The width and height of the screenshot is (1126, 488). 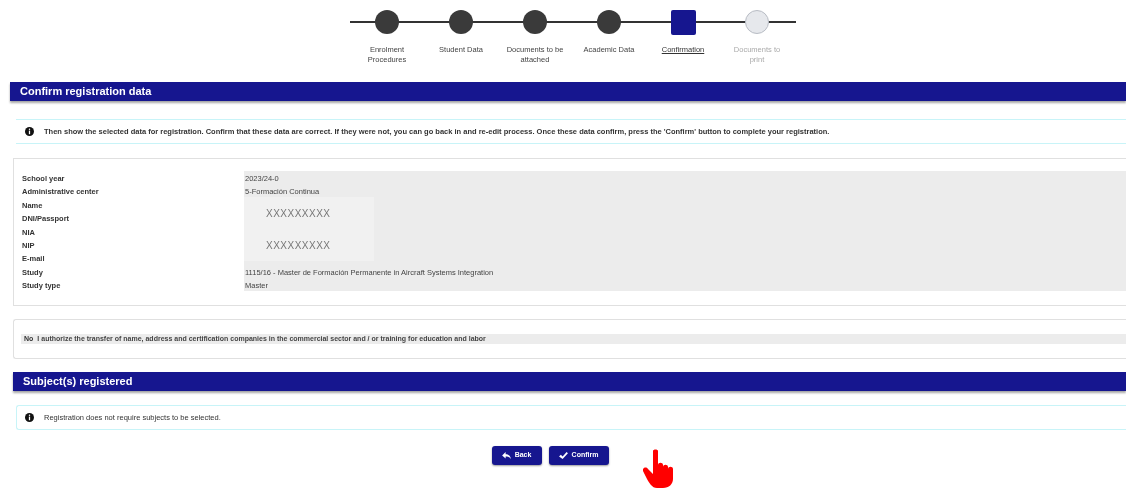 I want to click on check-icon, so click(x=563, y=455).